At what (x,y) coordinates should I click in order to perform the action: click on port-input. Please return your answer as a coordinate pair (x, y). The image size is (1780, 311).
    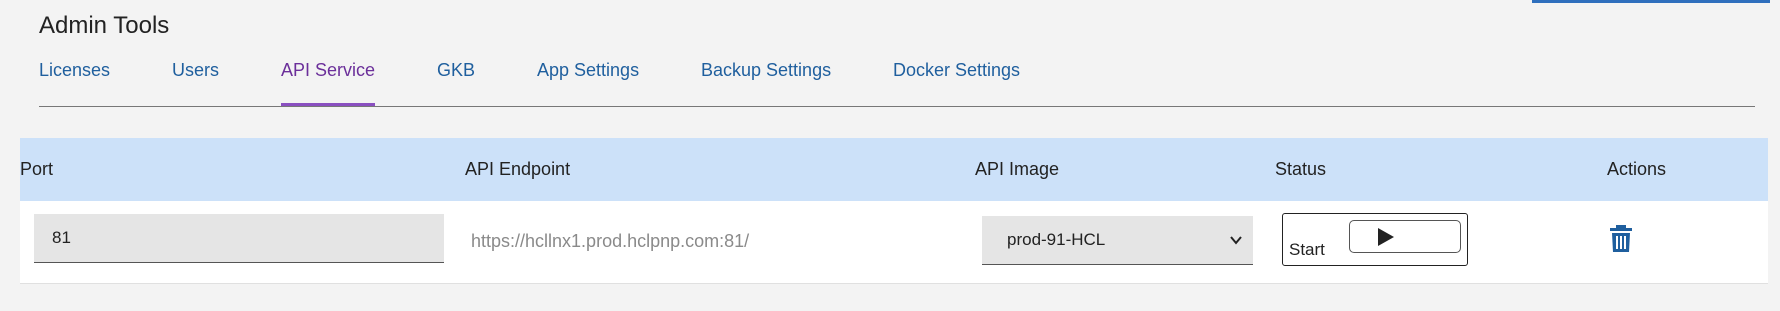
    Looking at the image, I should click on (239, 238).